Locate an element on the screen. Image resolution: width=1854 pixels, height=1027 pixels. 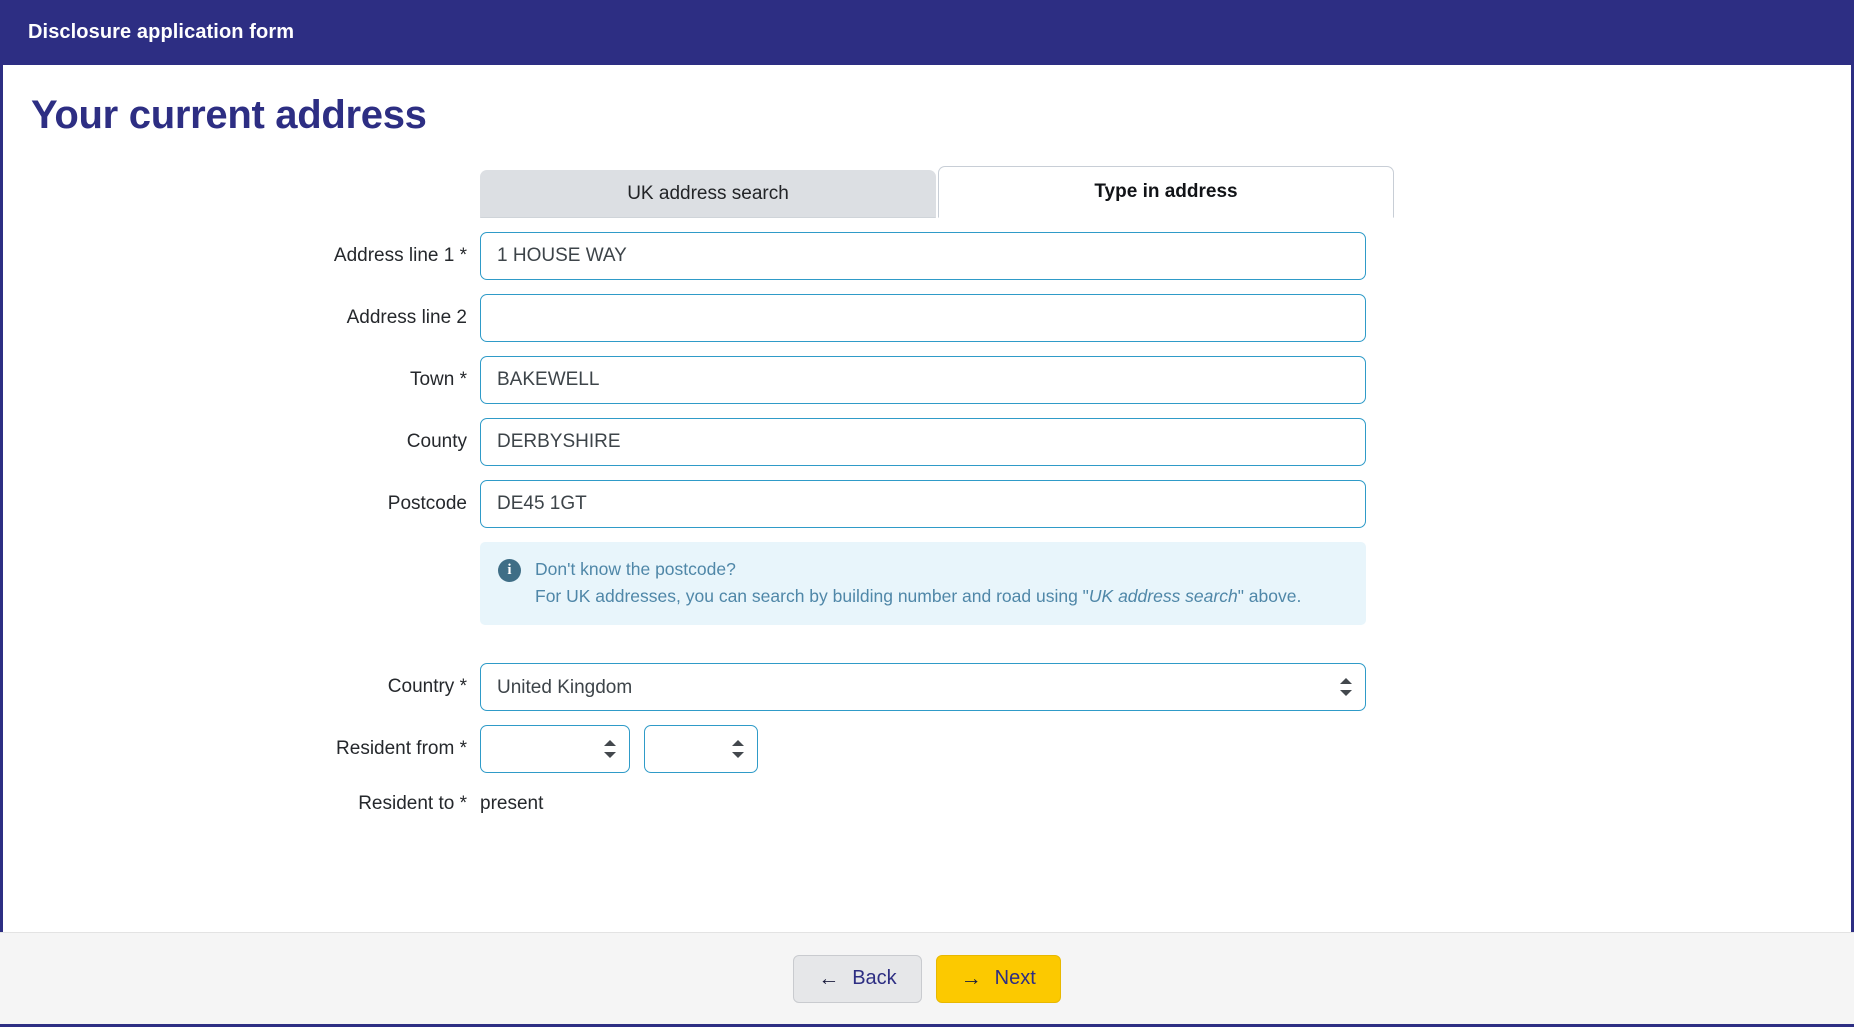
field-row-county: County is located at coordinates (927, 442).